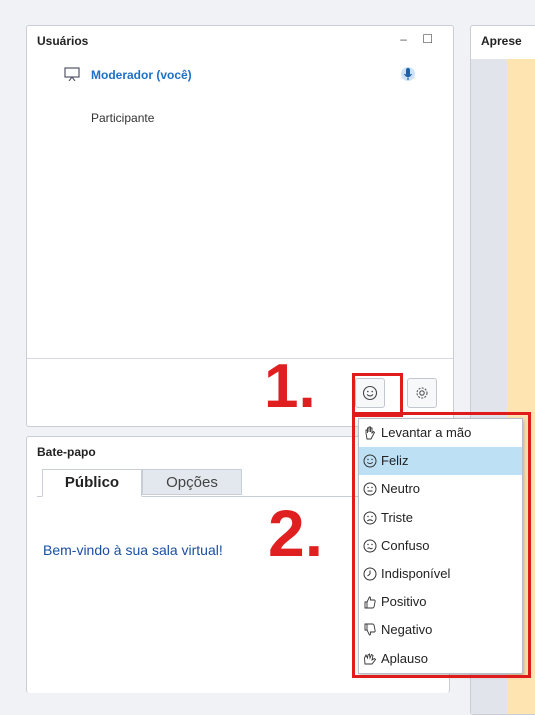 Image resolution: width=535 pixels, height=715 pixels. Describe the element at coordinates (72, 74) in the screenshot. I see `presenter-icon` at that location.